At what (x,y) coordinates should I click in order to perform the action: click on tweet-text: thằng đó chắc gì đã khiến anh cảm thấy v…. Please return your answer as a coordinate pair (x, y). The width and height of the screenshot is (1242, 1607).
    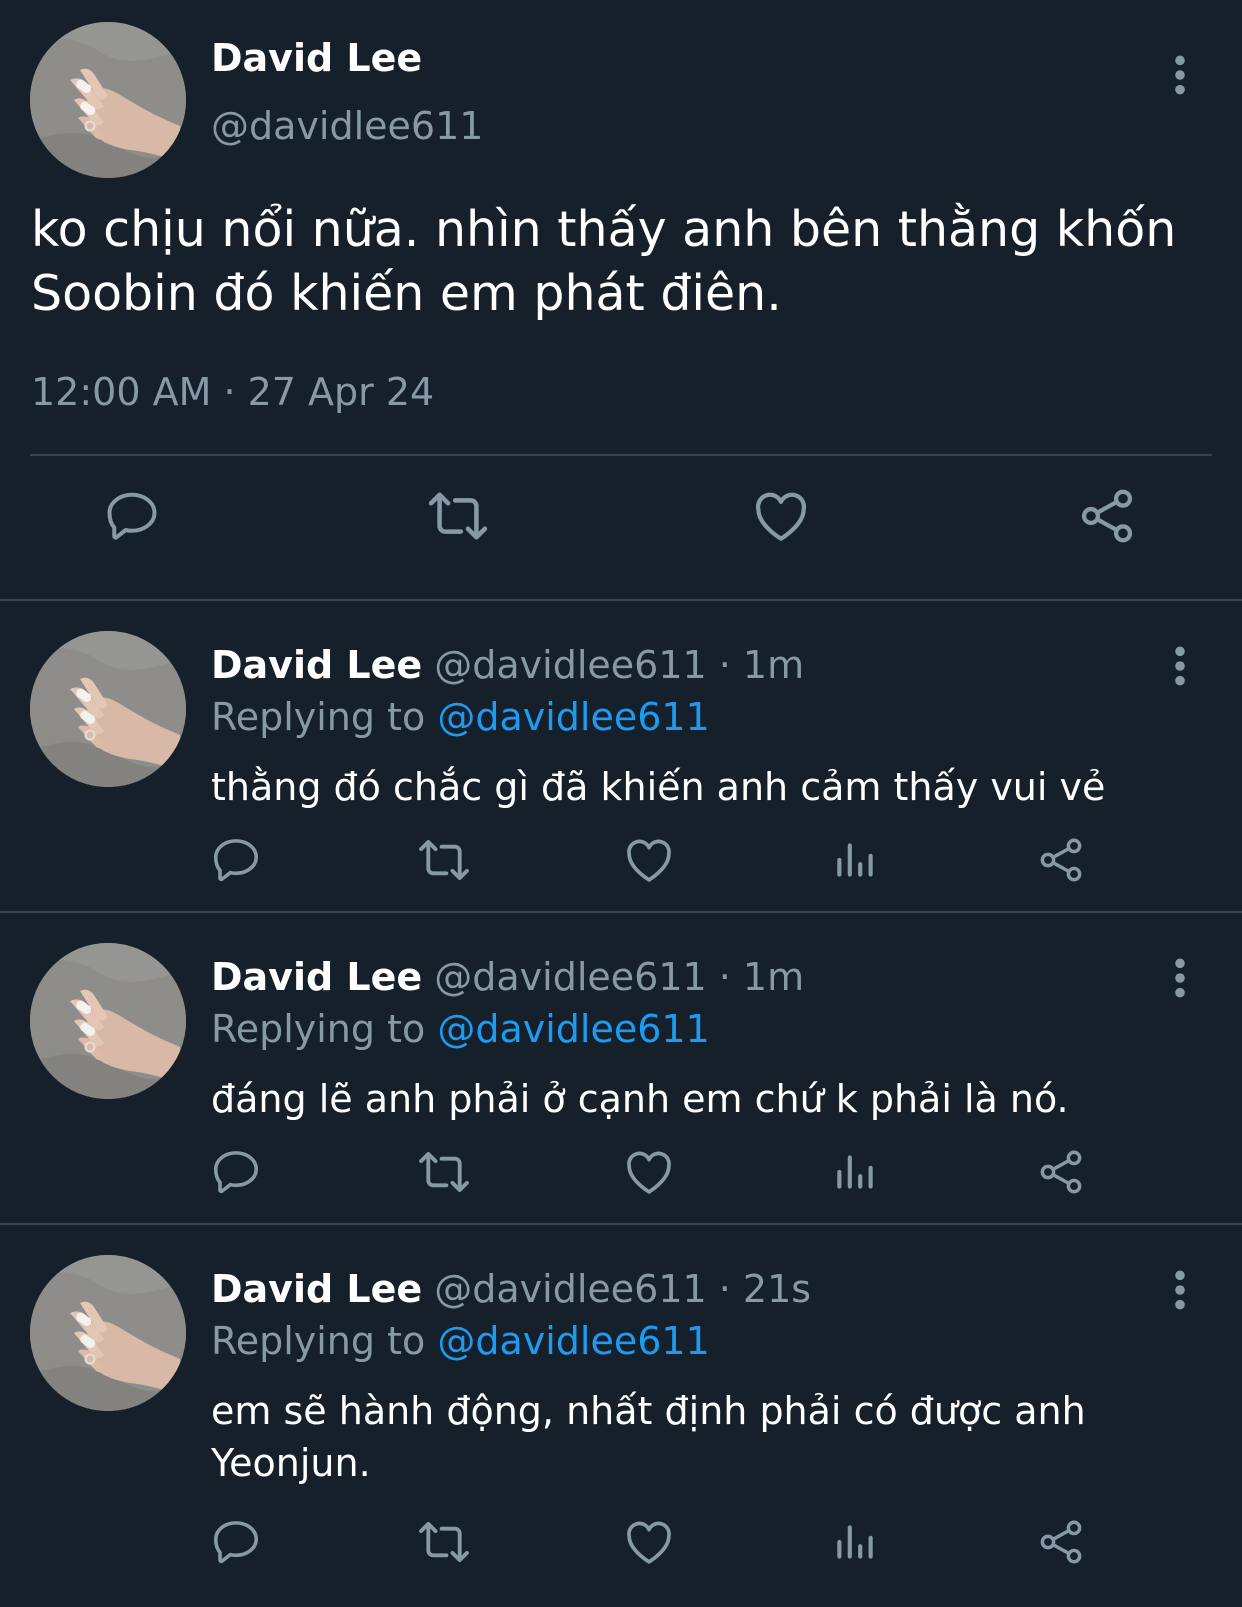
    Looking at the image, I should click on (658, 787).